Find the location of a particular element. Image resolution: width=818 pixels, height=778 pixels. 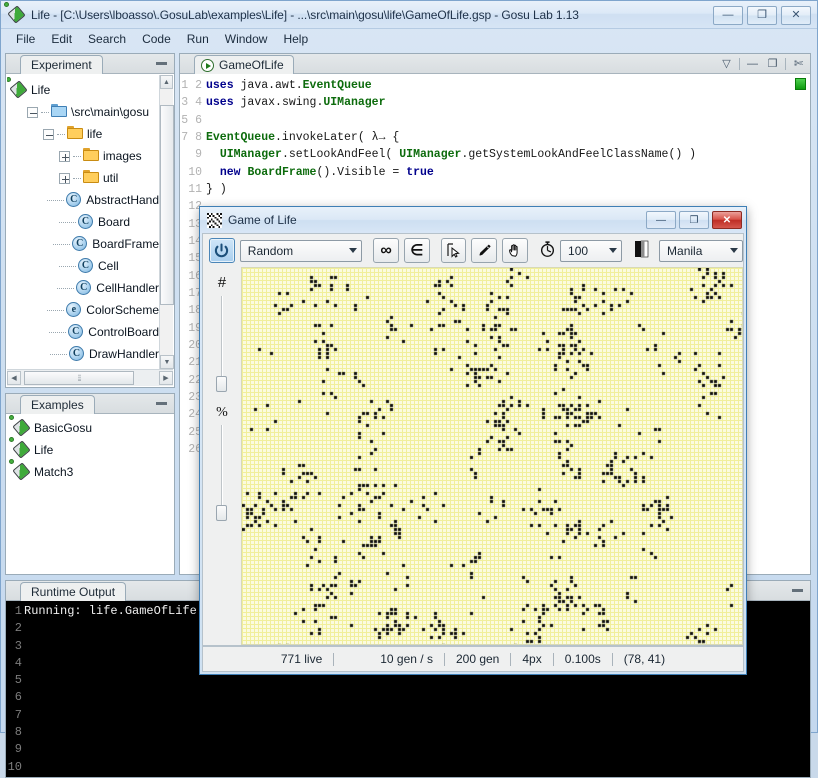

wrap-icon: ∈ is located at coordinates (417, 250).